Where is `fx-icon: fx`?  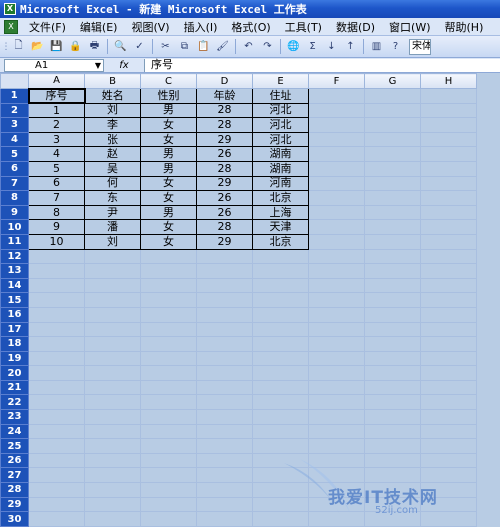 fx-icon: fx is located at coordinates (124, 65).